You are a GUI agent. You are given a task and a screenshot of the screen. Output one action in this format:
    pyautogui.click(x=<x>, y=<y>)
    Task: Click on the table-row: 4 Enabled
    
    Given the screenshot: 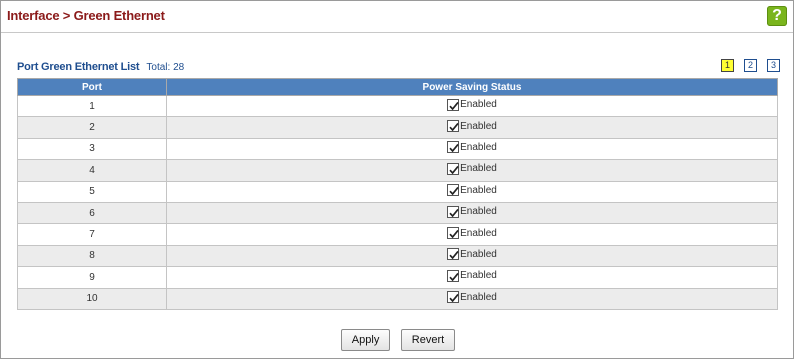 What is the action you would take?
    pyautogui.click(x=397, y=170)
    